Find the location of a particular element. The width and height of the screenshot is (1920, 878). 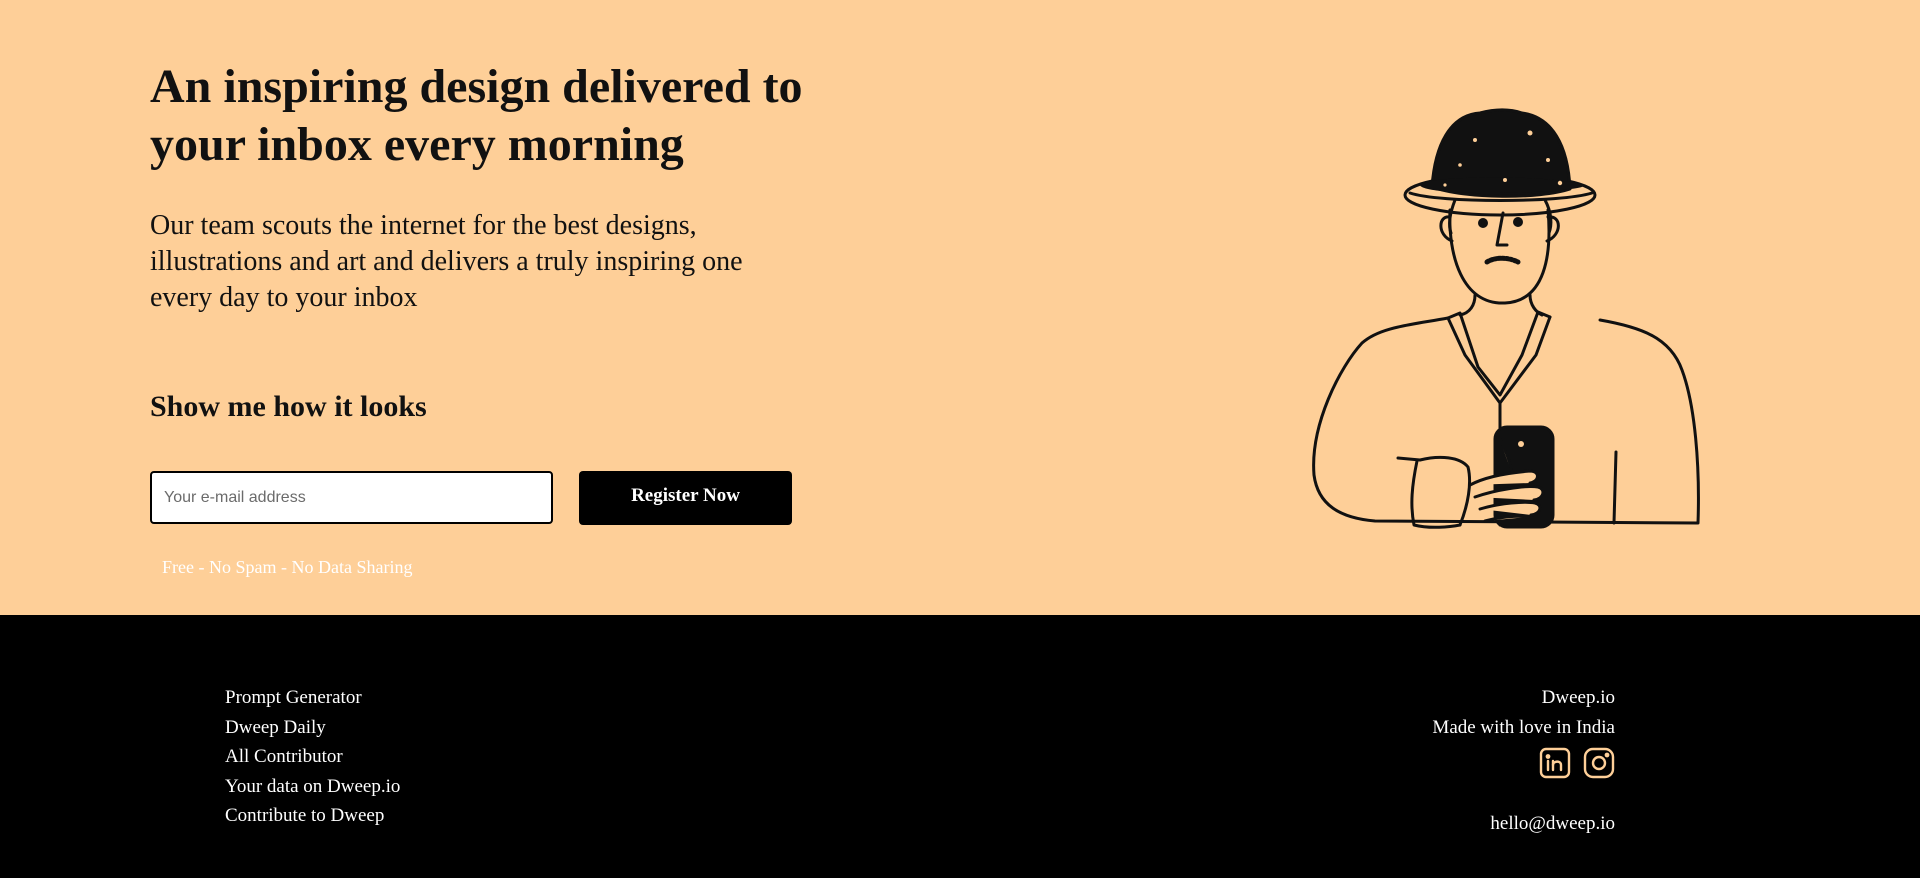

footer-email-link: hello@dweep.io is located at coordinates (1523, 824).